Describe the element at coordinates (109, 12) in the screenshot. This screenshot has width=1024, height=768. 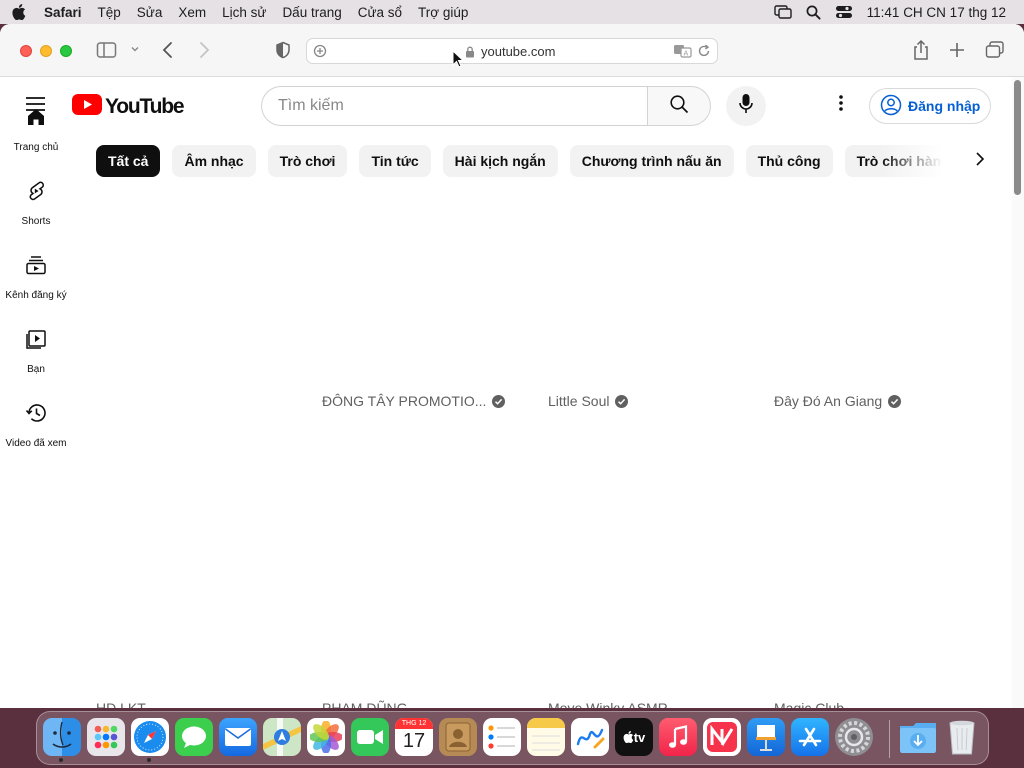
I see `menu-file: Tệp` at that location.